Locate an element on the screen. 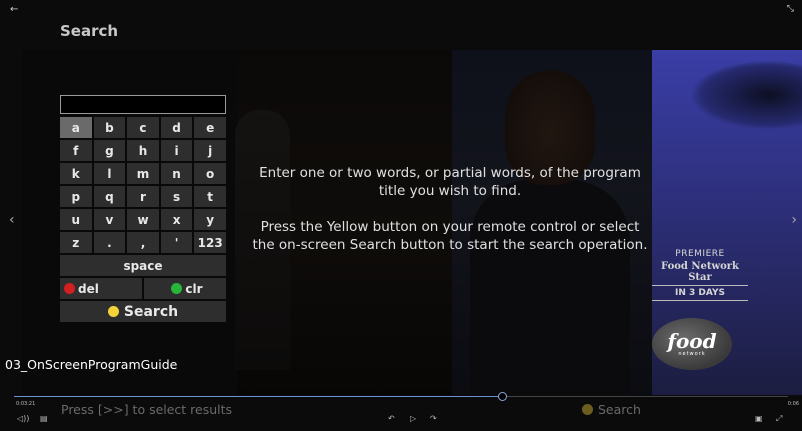  key-n: n is located at coordinates (176, 173).